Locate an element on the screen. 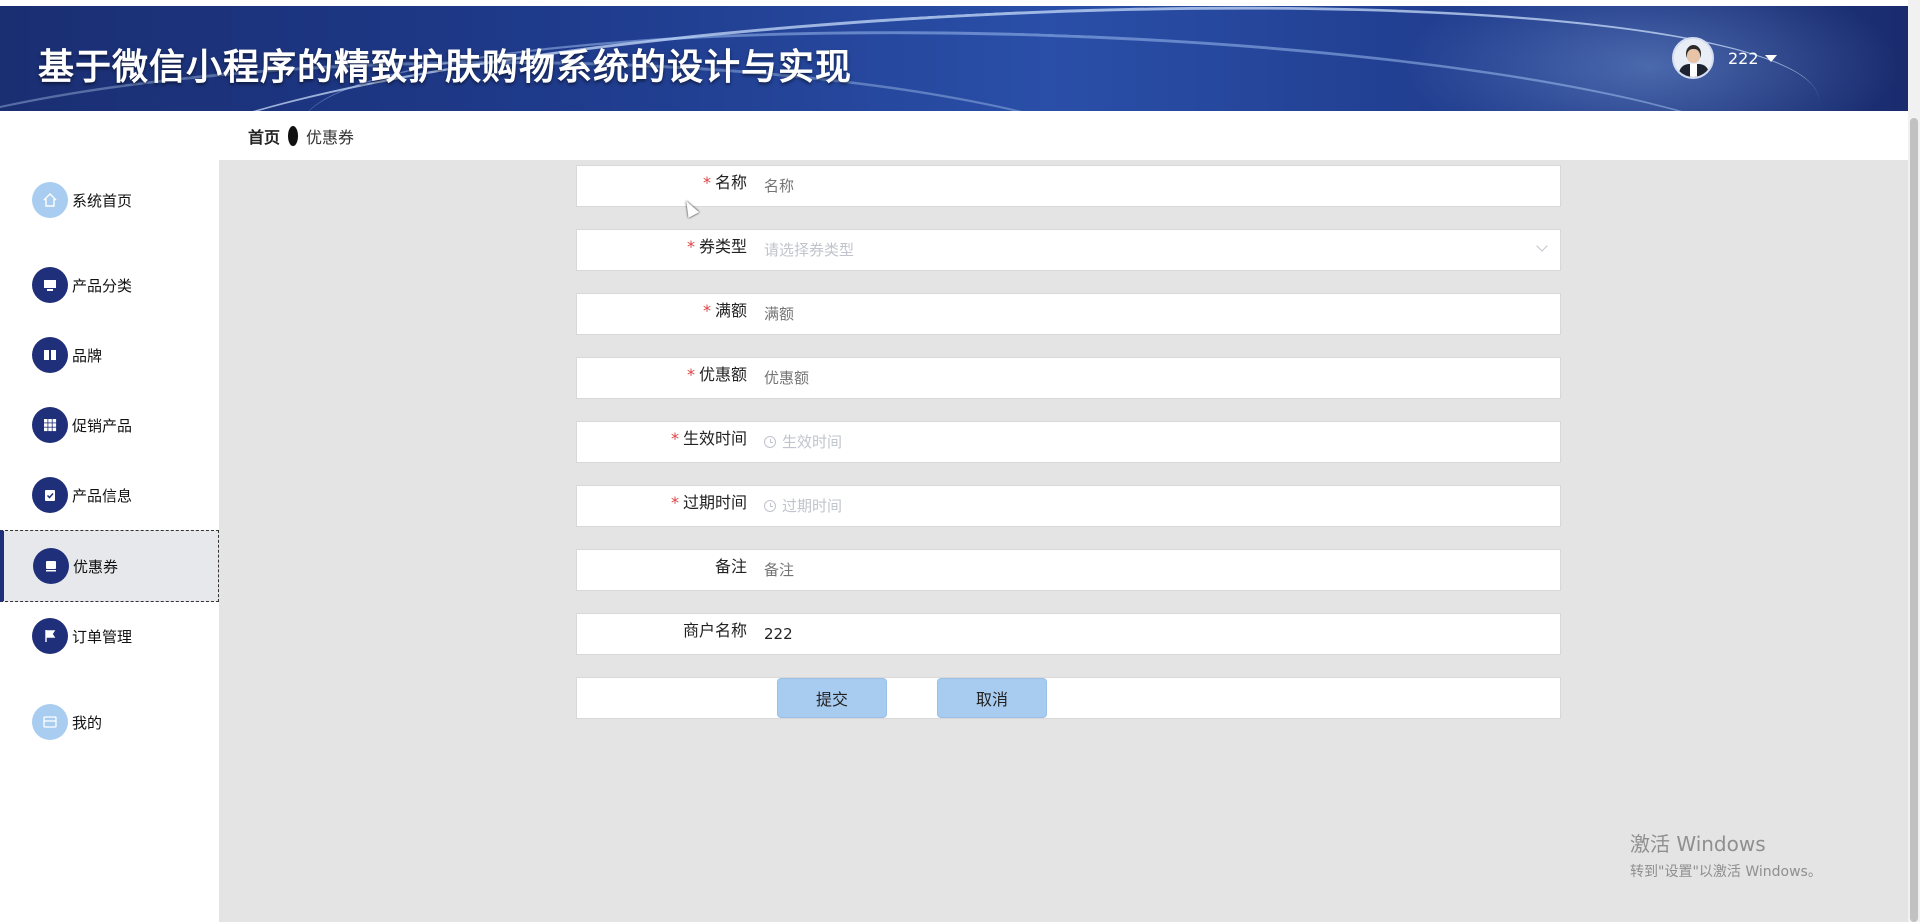 Image resolution: width=1920 pixels, height=922 pixels. breadcrumb-home: 首页 is located at coordinates (264, 136).